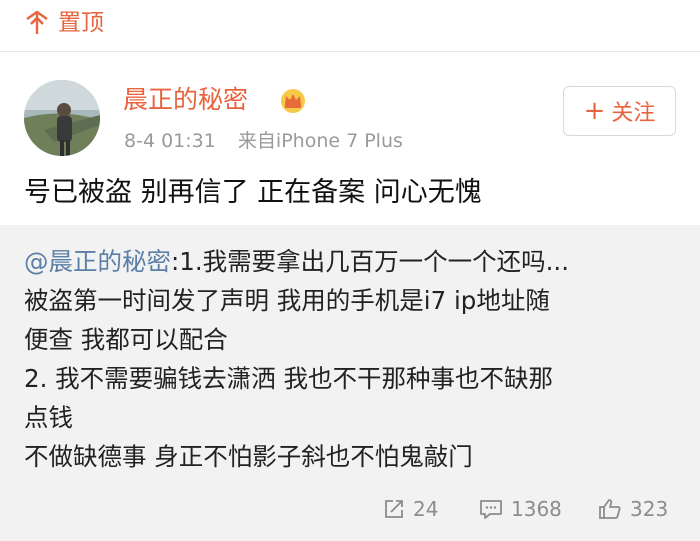 The width and height of the screenshot is (700, 541). What do you see at coordinates (185, 100) in the screenshot?
I see `author-name: 晨正的秘密` at bounding box center [185, 100].